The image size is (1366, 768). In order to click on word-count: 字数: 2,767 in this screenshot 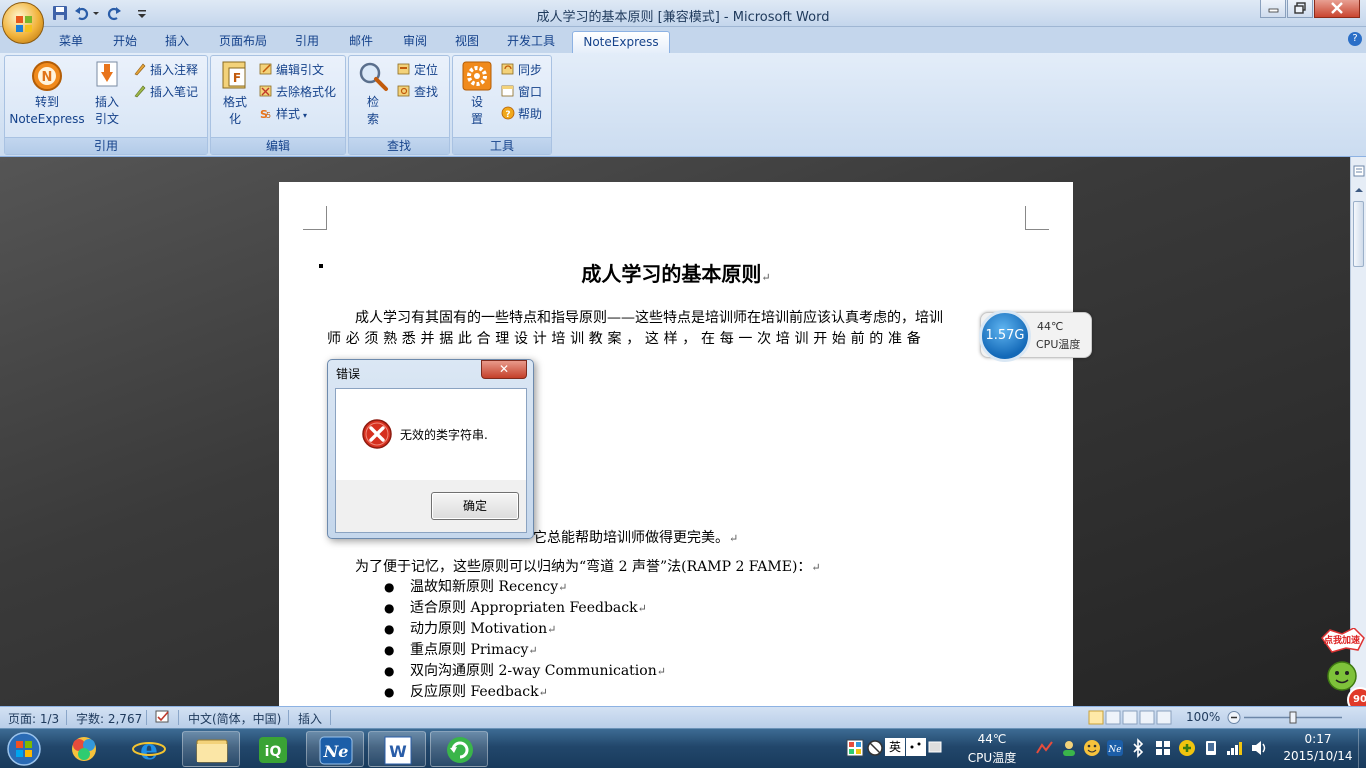, I will do `click(109, 718)`.